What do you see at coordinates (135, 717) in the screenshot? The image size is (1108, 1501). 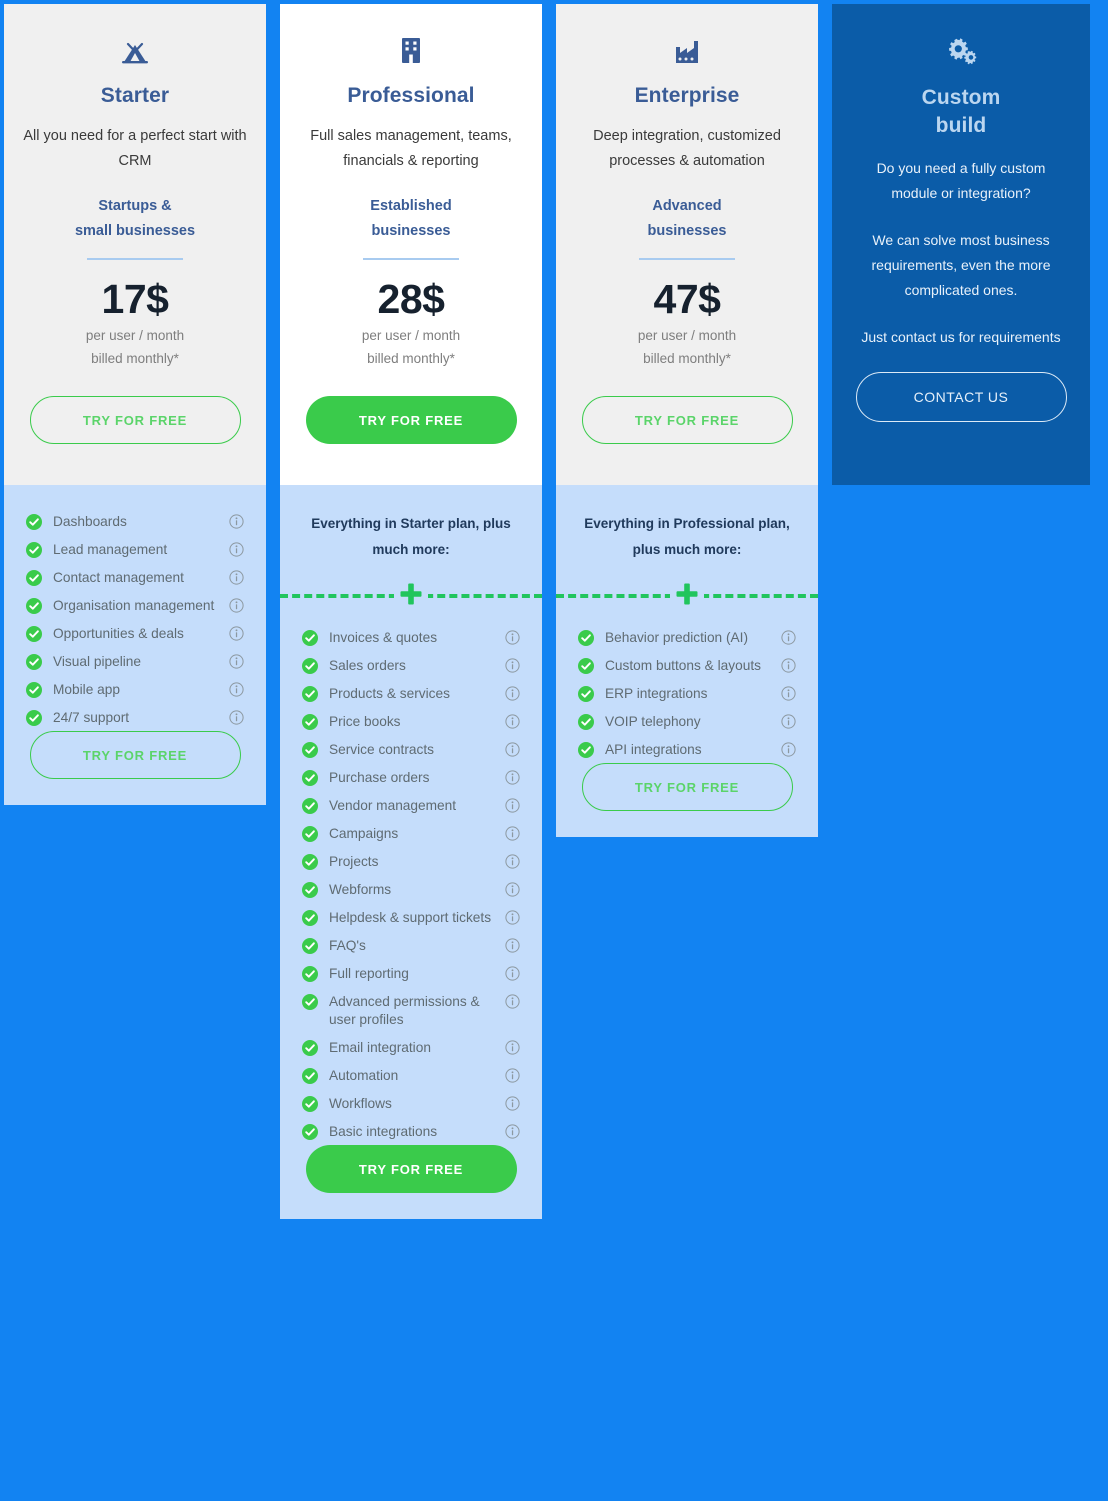 I see `list-item: 24/7 support` at bounding box center [135, 717].